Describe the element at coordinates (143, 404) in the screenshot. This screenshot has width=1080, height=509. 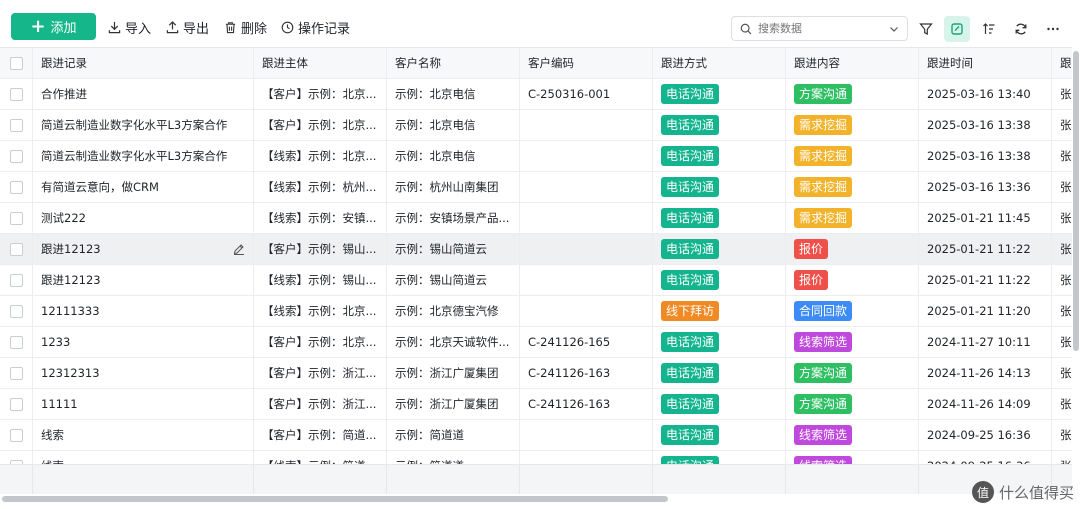
I see `record-cell: 11111` at that location.